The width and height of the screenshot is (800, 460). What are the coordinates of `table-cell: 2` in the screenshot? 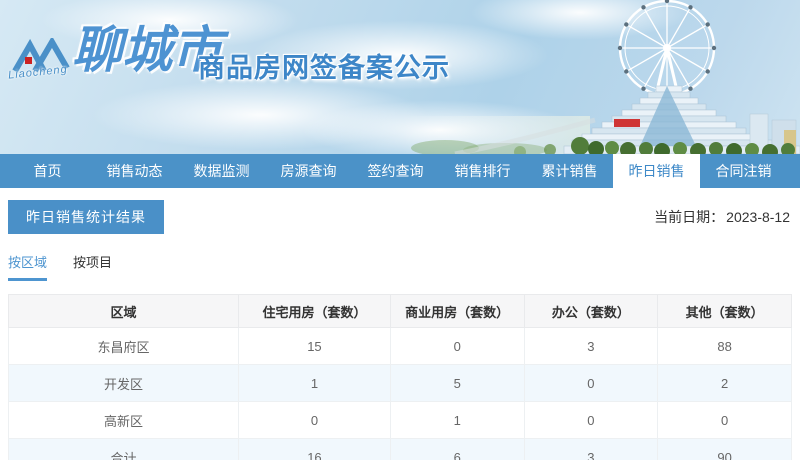 It's located at (724, 383).